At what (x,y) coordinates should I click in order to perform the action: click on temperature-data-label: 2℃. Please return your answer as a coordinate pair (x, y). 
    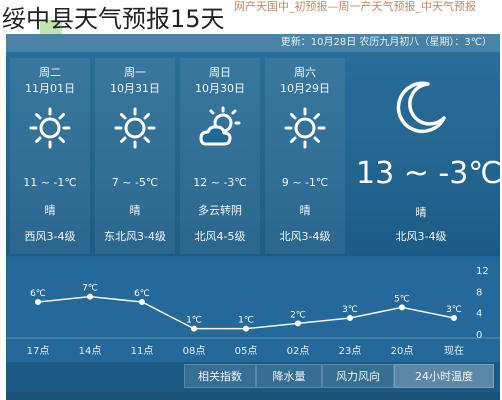
    Looking at the image, I should click on (298, 315).